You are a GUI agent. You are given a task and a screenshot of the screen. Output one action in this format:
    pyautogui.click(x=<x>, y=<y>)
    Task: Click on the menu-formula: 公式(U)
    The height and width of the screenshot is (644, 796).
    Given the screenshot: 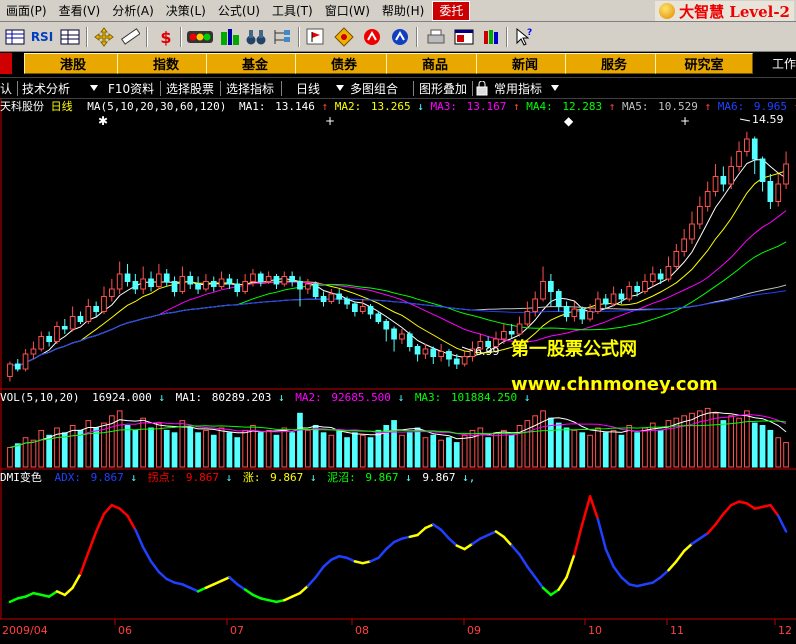 What is the action you would take?
    pyautogui.click(x=239, y=11)
    